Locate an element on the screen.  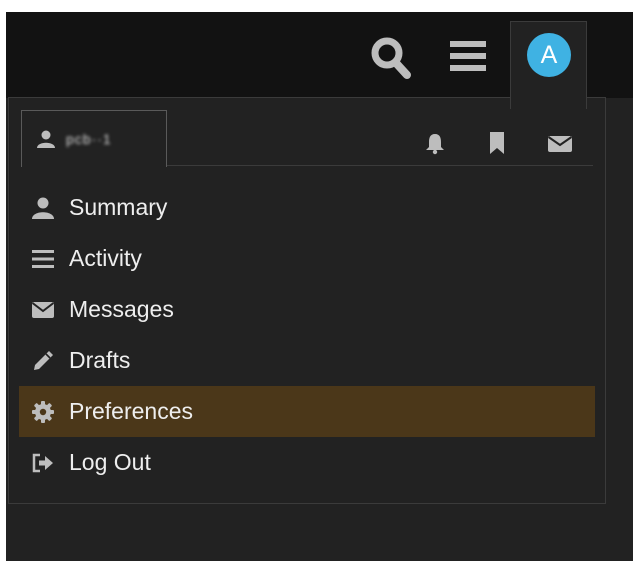
avatar: A is located at coordinates (549, 55).